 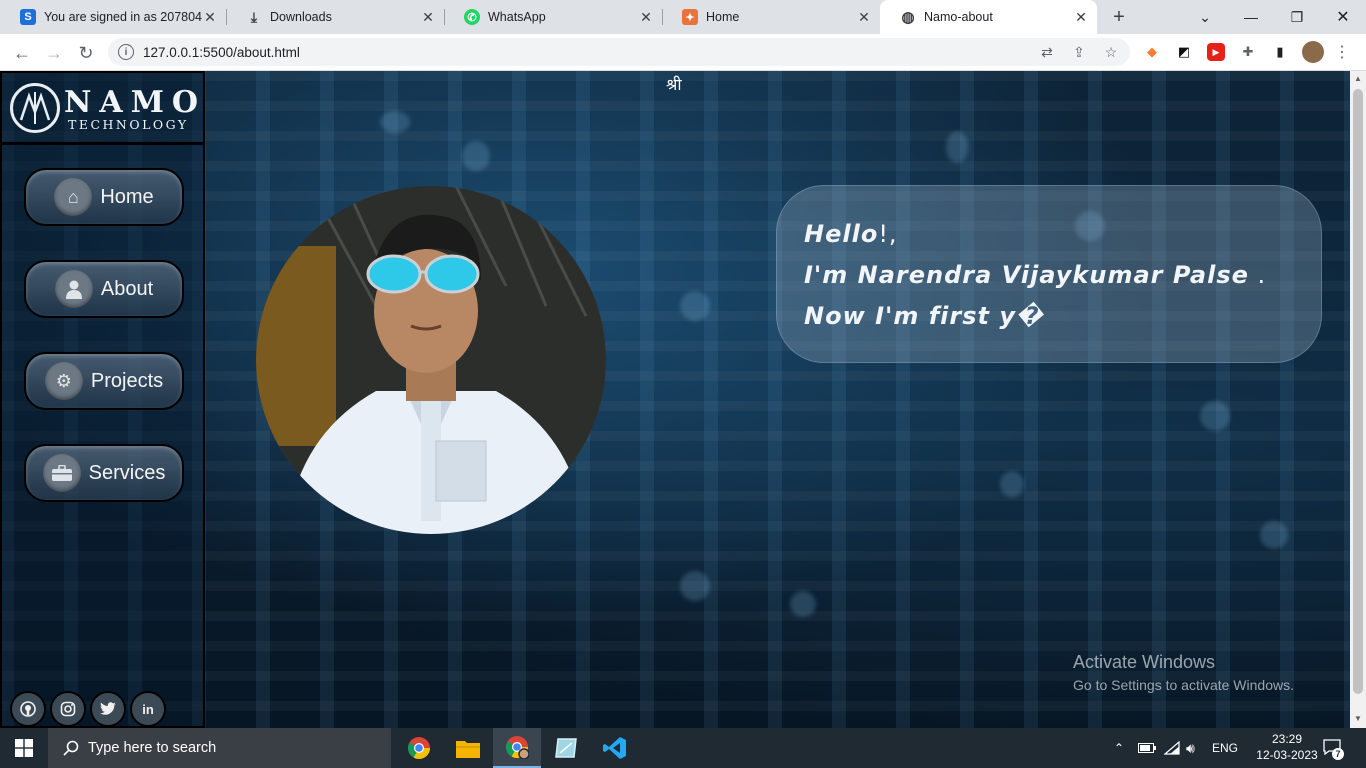 I want to click on vscode-taskbar-icon, so click(x=615, y=748).